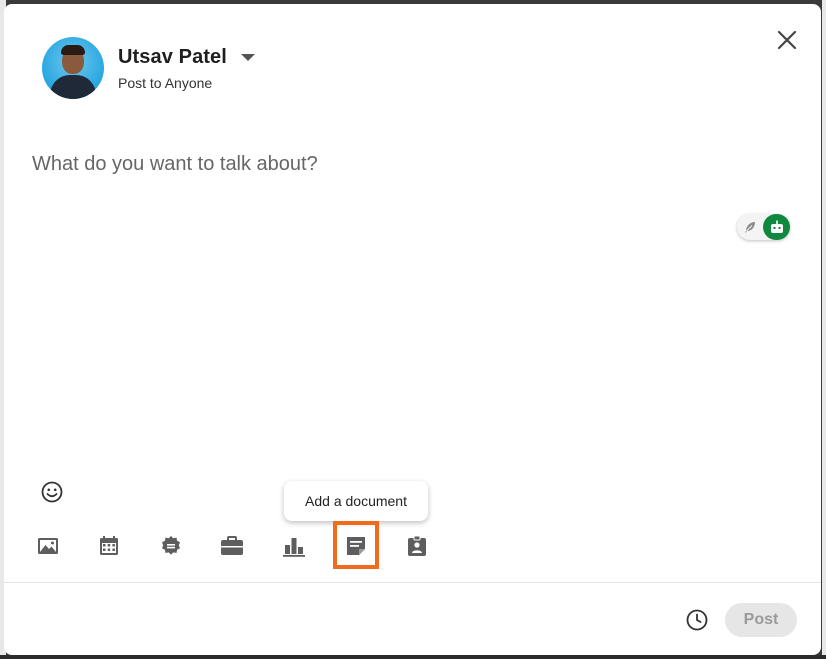 The height and width of the screenshot is (659, 826). I want to click on celebrate-badge-icon, so click(171, 545).